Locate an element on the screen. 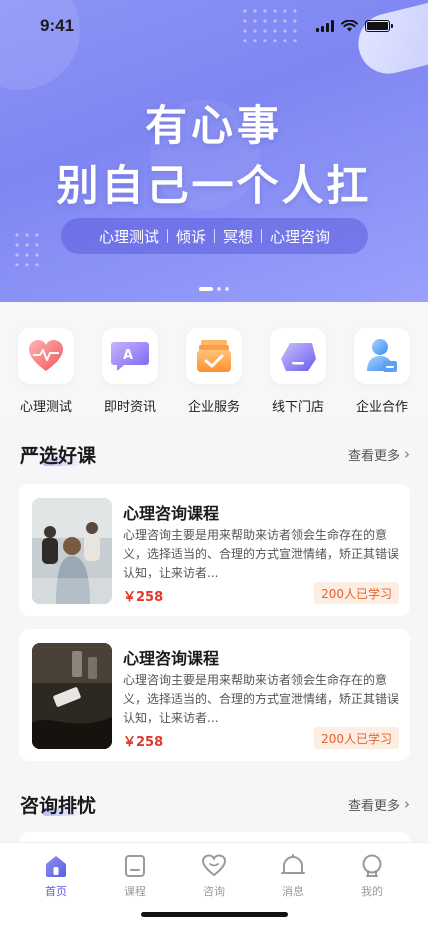 The width and height of the screenshot is (428, 926). decor-dots is located at coordinates (27, 248).